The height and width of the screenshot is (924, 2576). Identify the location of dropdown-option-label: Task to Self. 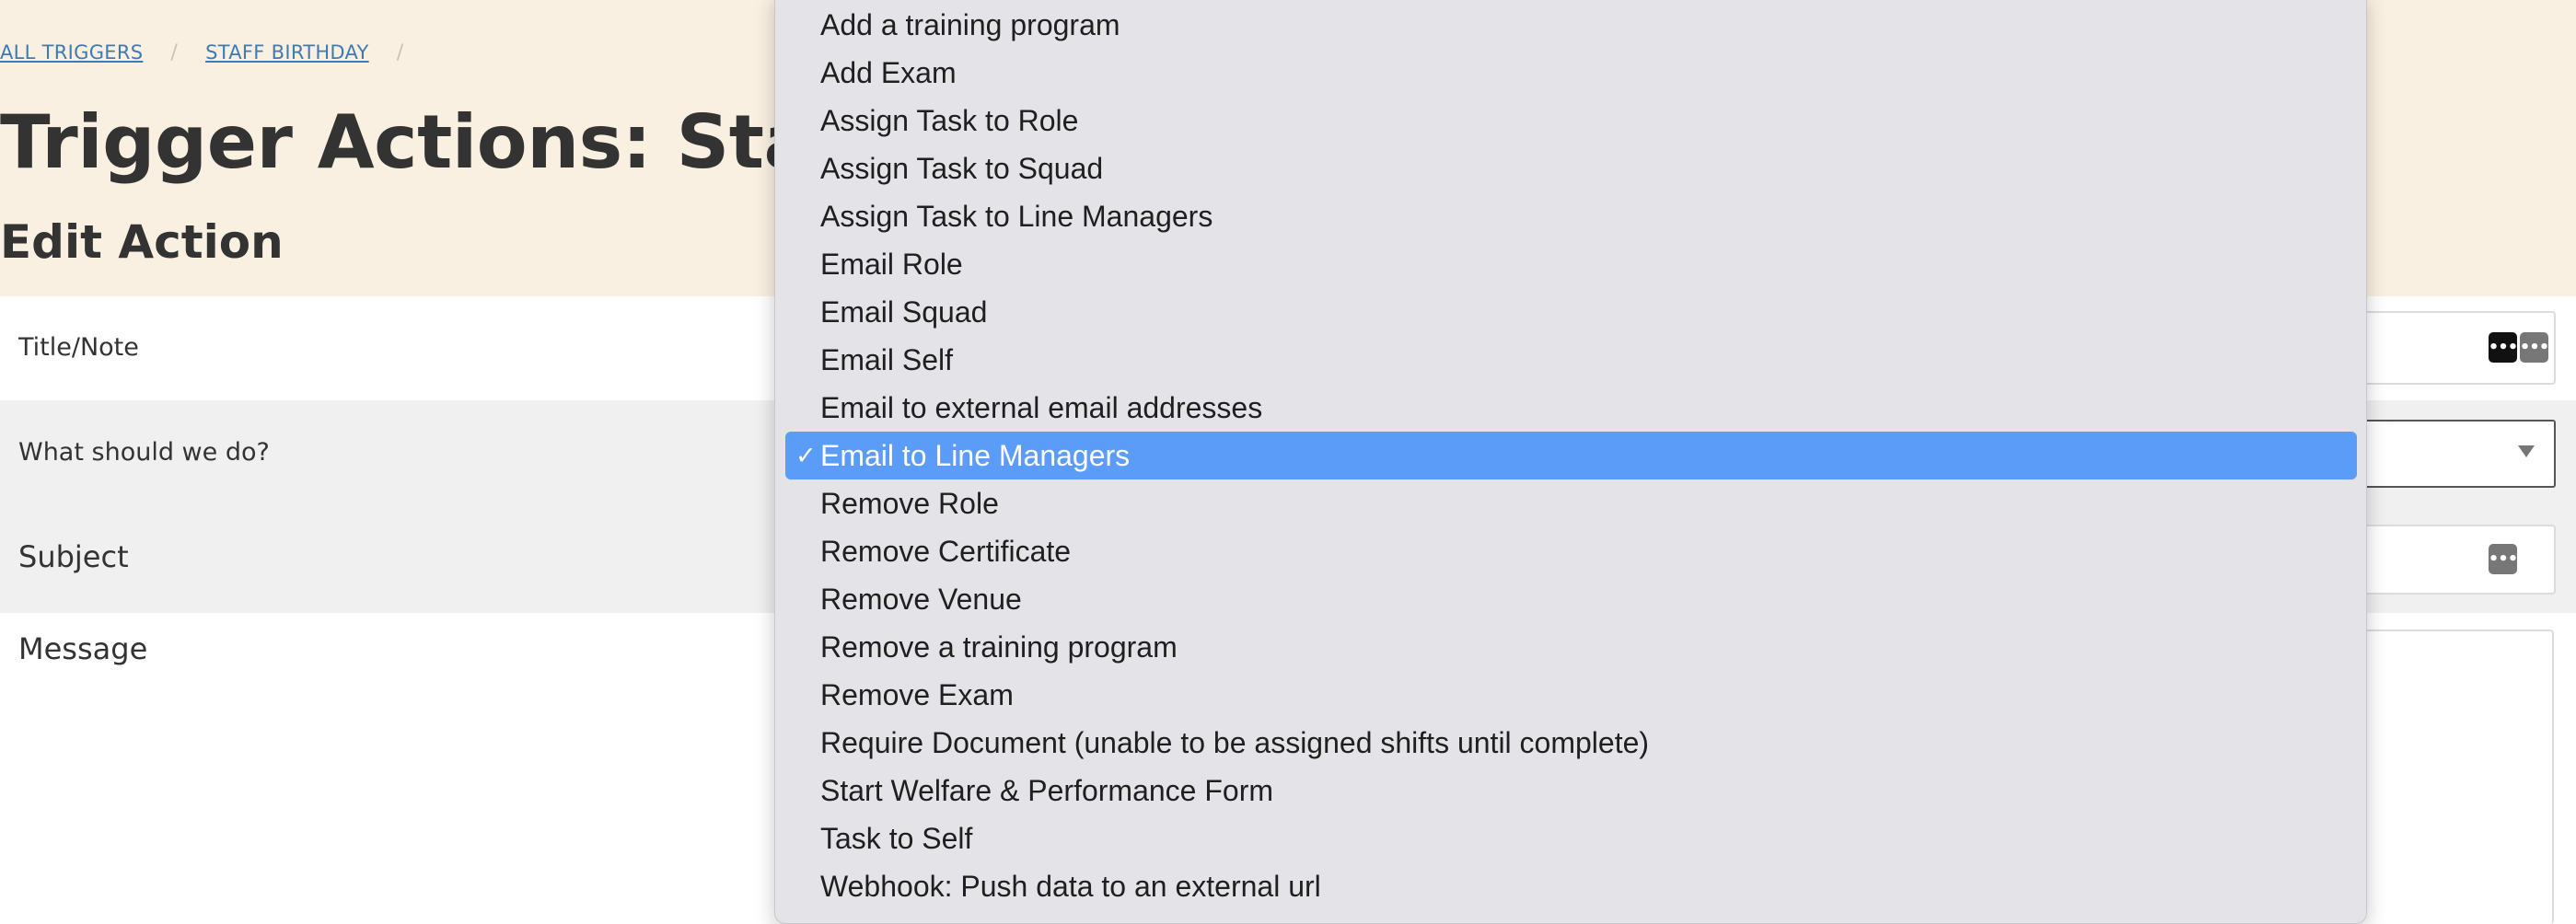
(896, 838).